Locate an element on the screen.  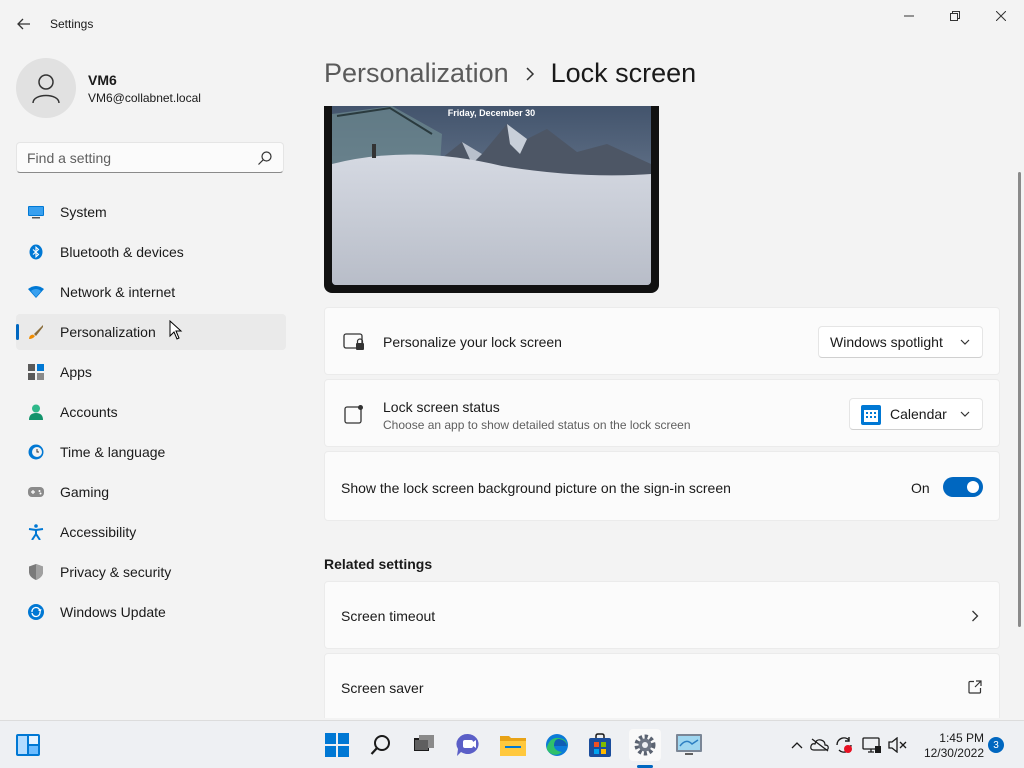
sync-error-icon is located at coordinates (844, 745).